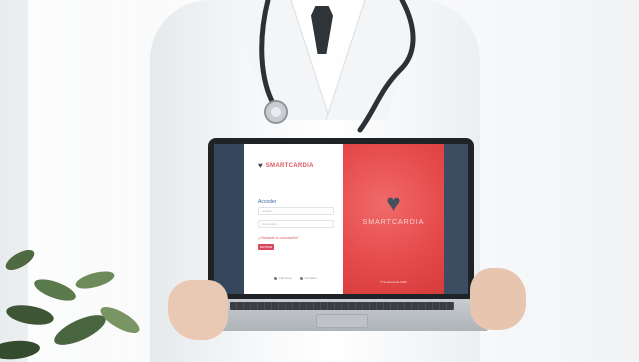 This screenshot has width=639, height=362. What do you see at coordinates (393, 282) in the screenshot?
I see `copyright-text: © Smartcardia 2020` at bounding box center [393, 282].